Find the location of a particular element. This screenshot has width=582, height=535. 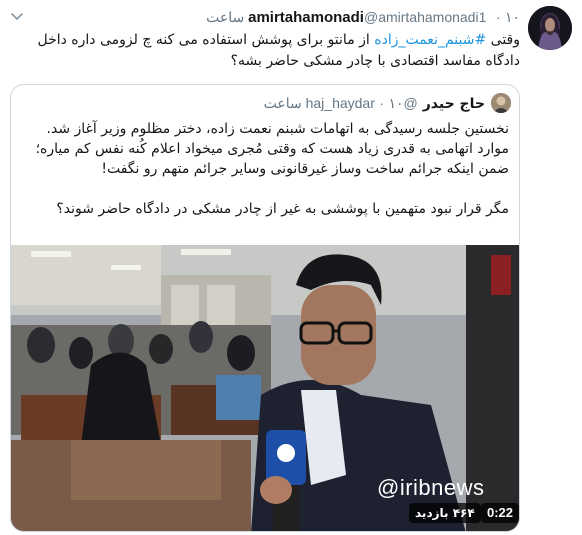

quote-avatar-icon is located at coordinates (501, 103).